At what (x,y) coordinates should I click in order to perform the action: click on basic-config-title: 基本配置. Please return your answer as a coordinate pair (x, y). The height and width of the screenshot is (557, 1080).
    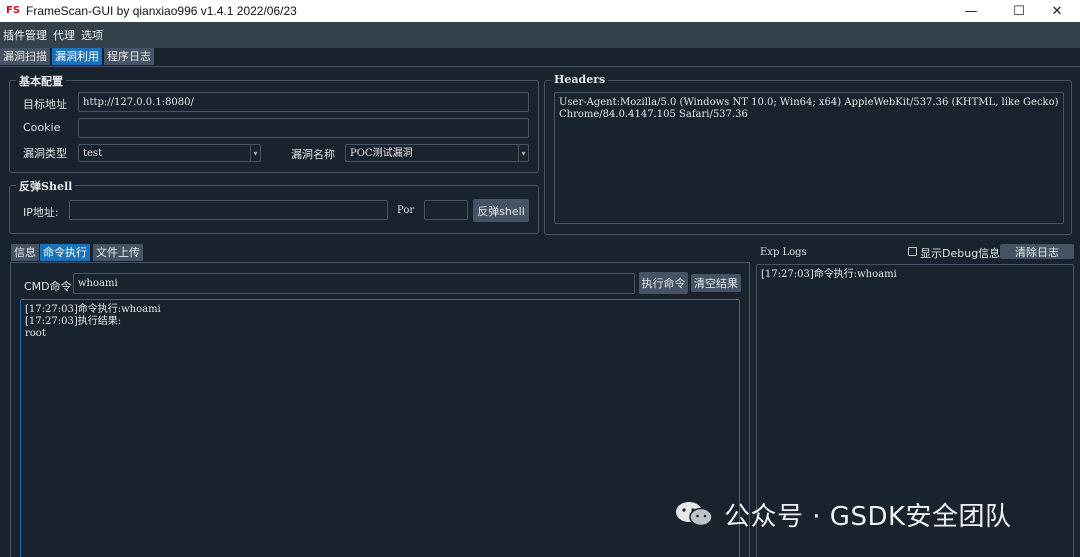
    Looking at the image, I should click on (41, 81).